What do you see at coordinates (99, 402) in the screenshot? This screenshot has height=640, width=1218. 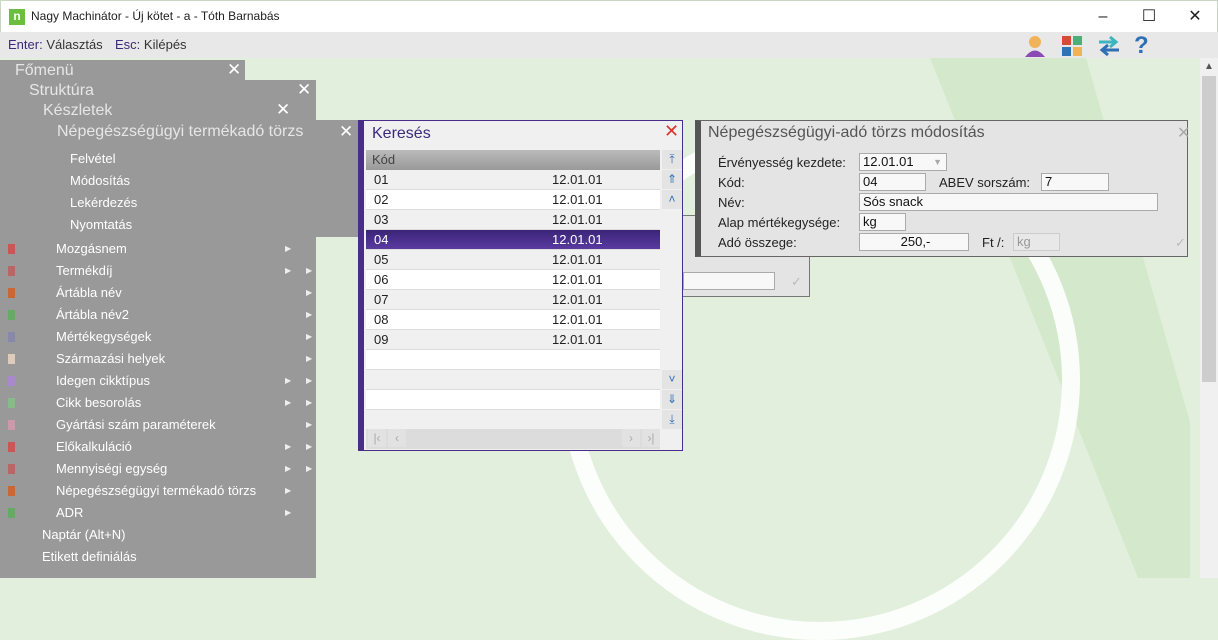 I see `menu-item-label: Cikk besorolás` at bounding box center [99, 402].